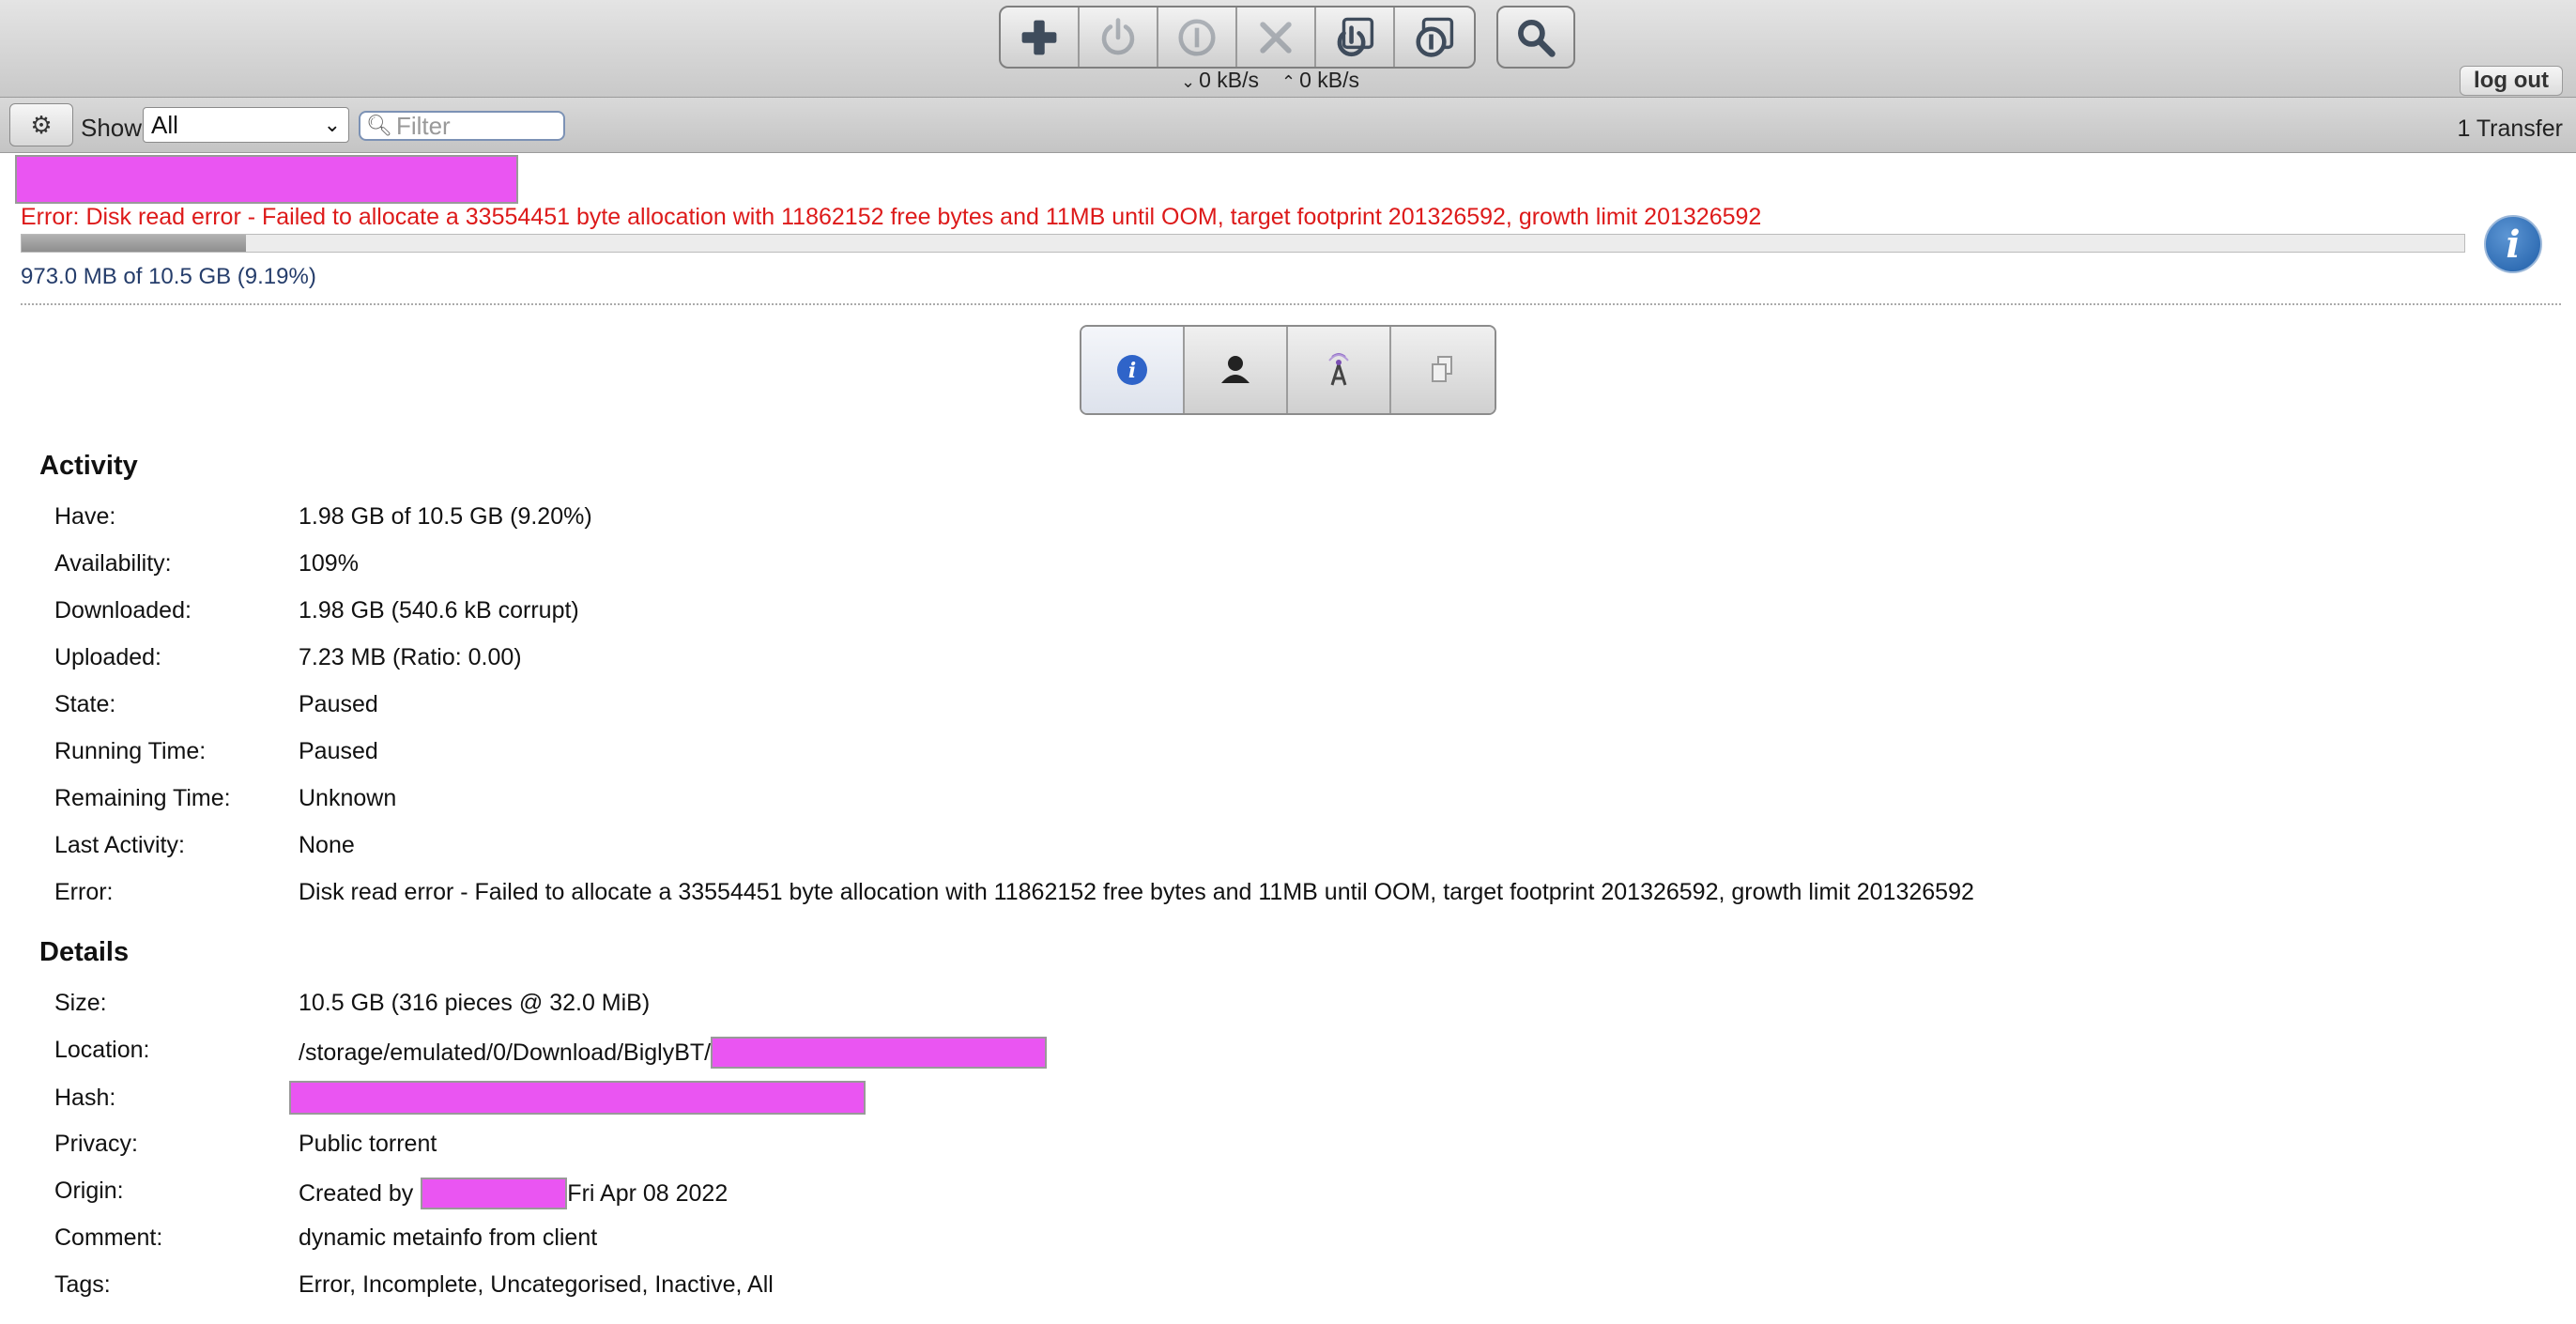 The height and width of the screenshot is (1324, 2576). Describe the element at coordinates (83, 1284) in the screenshot. I see `detail-key: Tags:` at that location.